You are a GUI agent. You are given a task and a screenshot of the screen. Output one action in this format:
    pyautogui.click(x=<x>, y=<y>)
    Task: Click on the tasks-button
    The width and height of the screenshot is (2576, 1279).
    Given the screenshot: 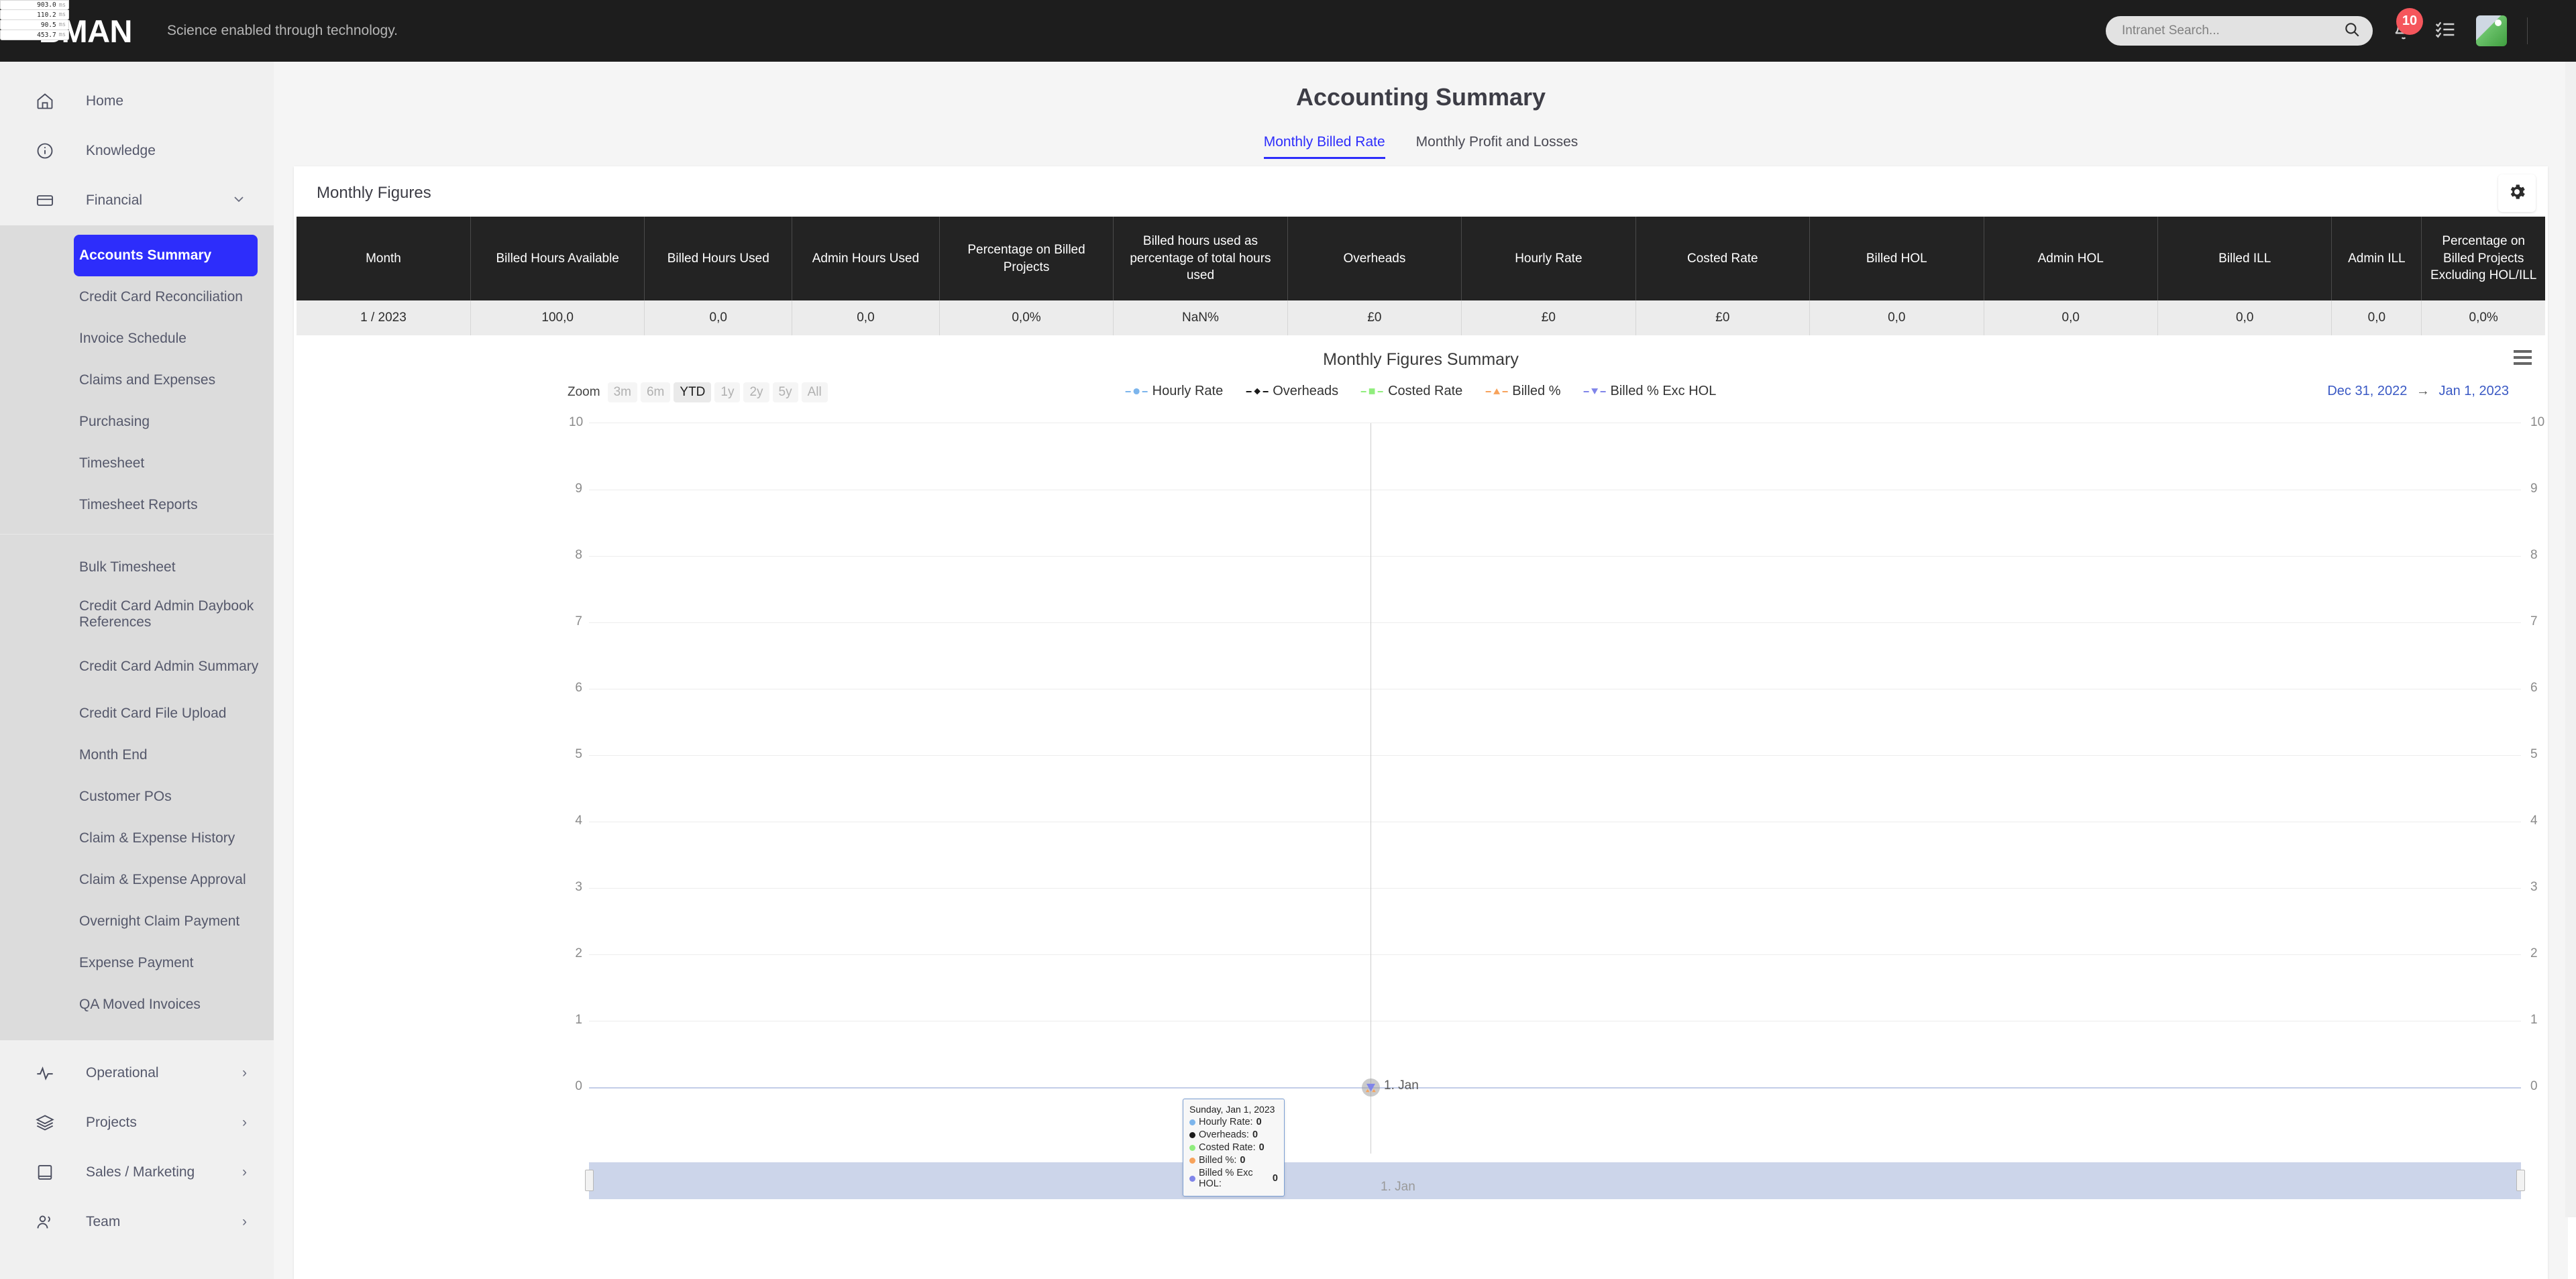 What is the action you would take?
    pyautogui.click(x=2445, y=31)
    